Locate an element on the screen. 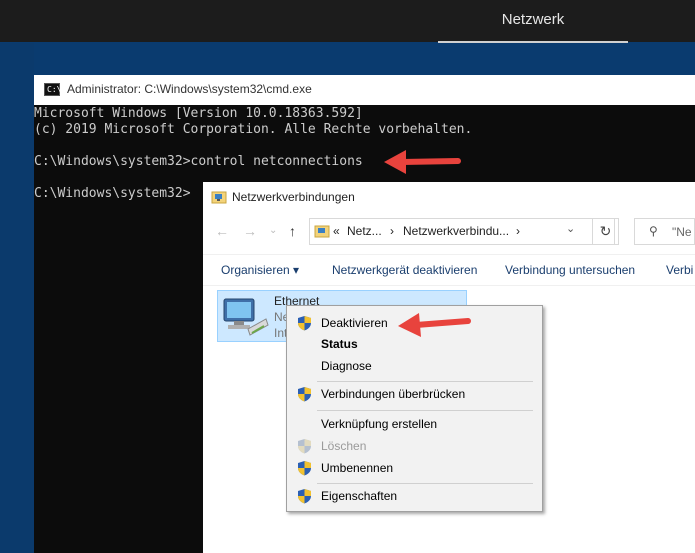 This screenshot has width=695, height=553. forward-arrow-icon: → is located at coordinates (250, 231).